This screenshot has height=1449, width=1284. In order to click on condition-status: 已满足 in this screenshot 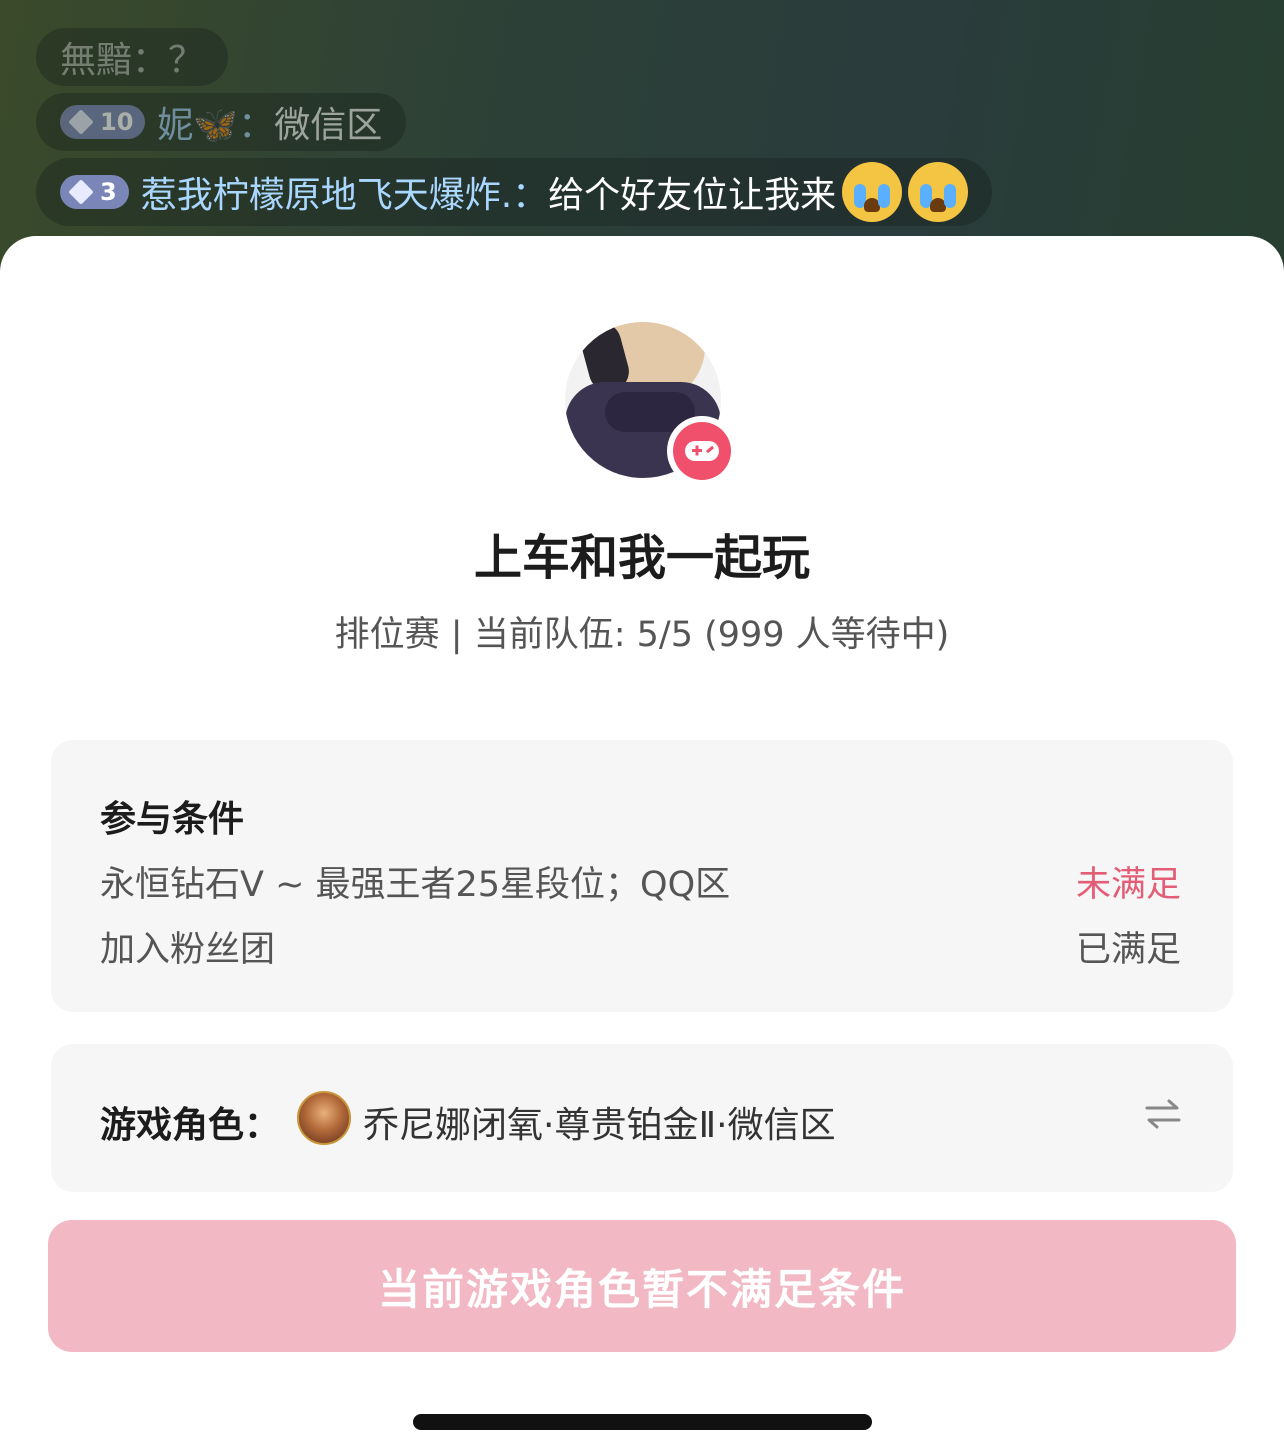, I will do `click(1128, 950)`.